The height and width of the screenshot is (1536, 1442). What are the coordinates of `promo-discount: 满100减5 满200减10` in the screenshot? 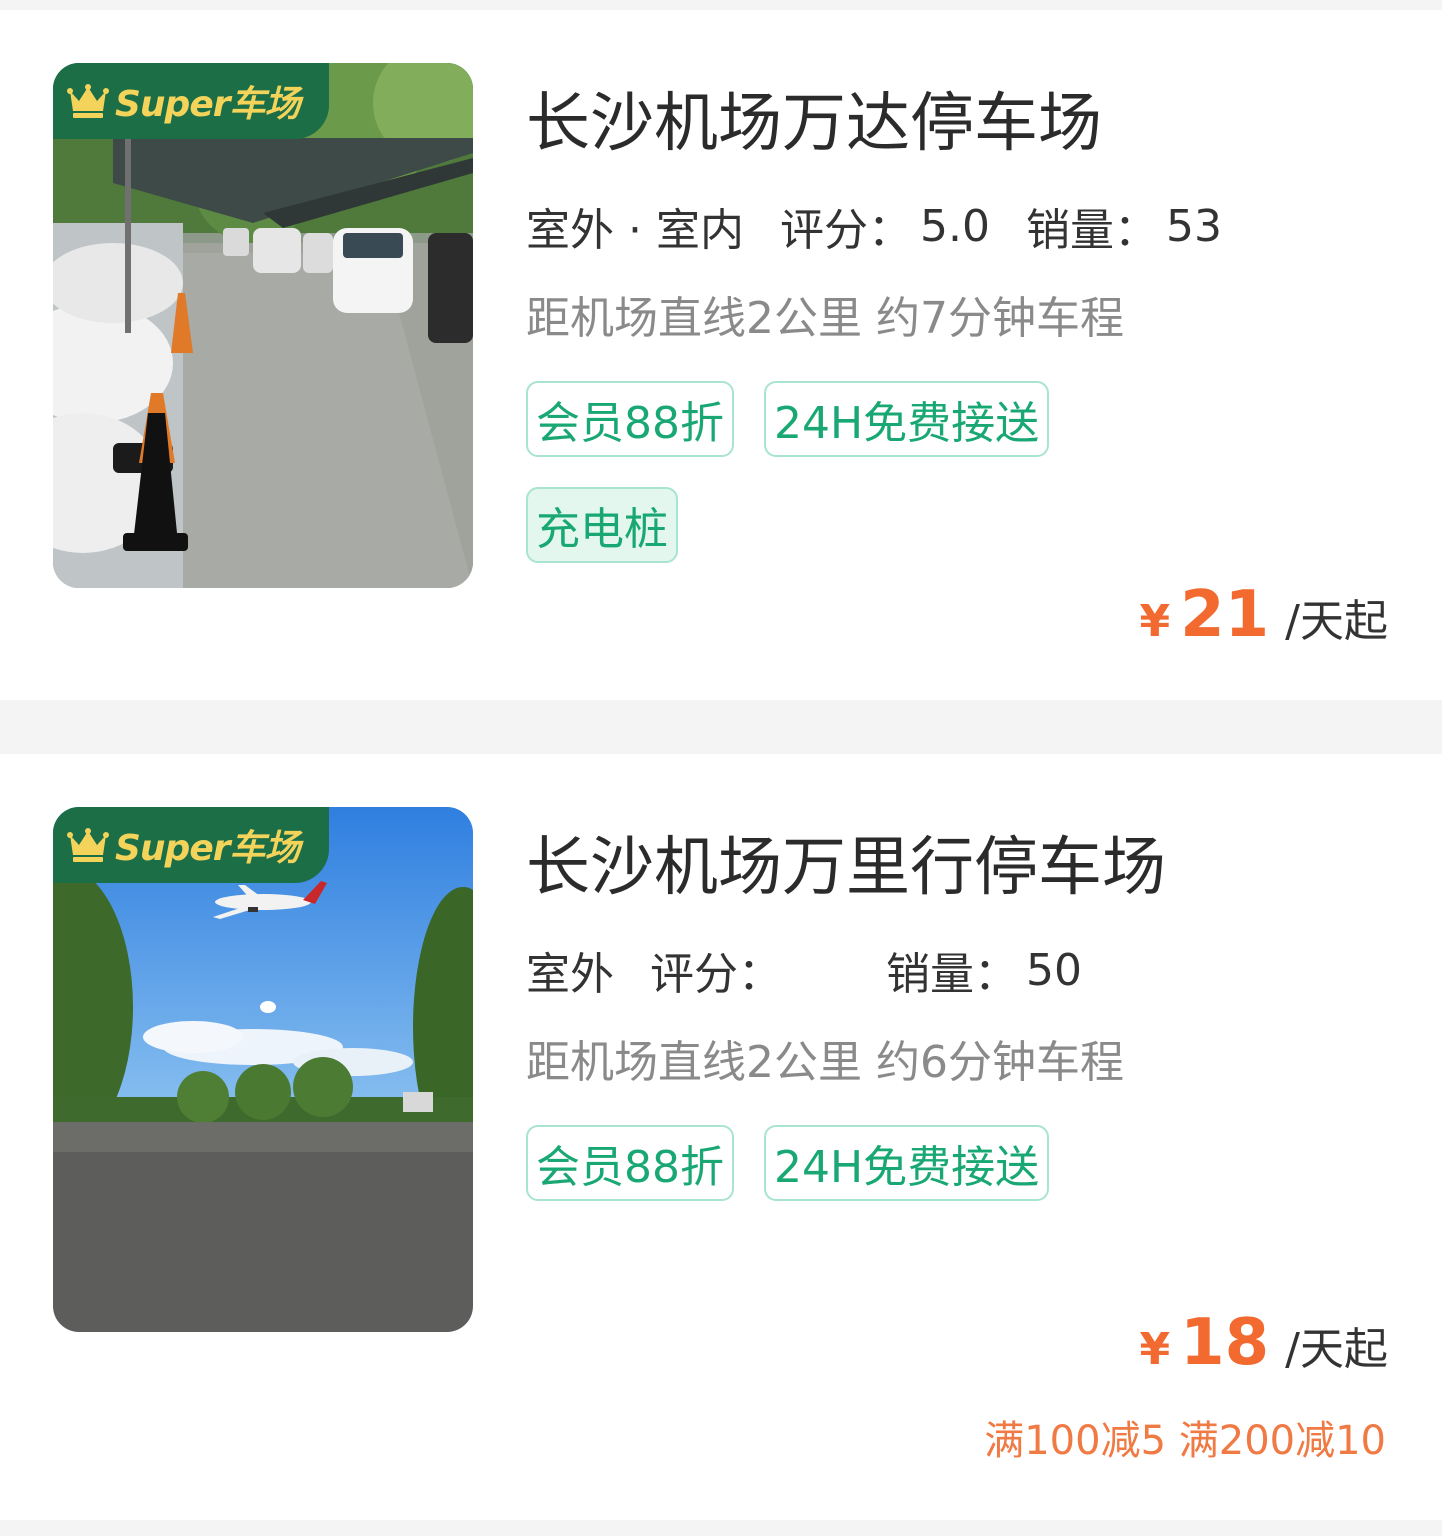 It's located at (1185, 1441).